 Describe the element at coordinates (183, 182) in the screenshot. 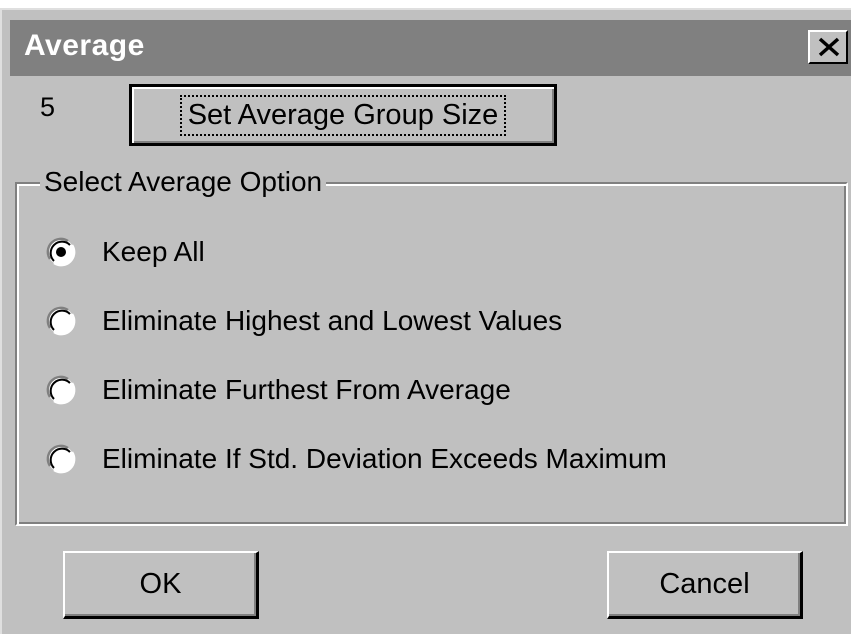

I see `group-legend: Select Average Option` at that location.